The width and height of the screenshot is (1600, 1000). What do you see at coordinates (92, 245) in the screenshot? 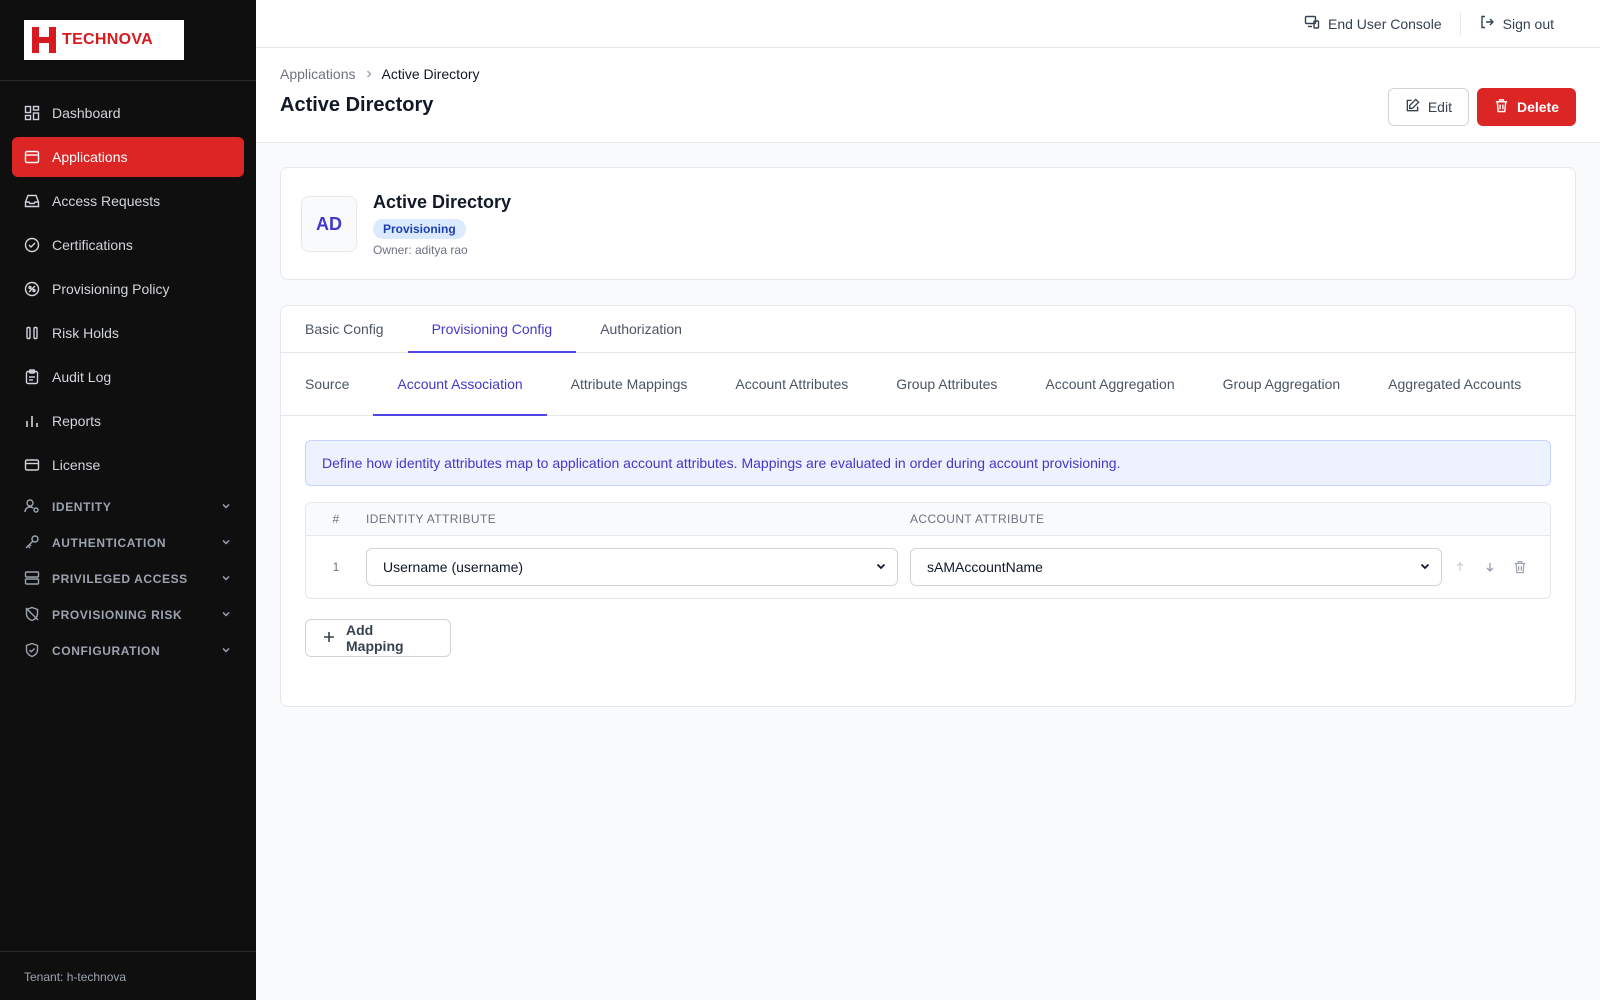
I see `sidebar-item-label: Certifications` at bounding box center [92, 245].